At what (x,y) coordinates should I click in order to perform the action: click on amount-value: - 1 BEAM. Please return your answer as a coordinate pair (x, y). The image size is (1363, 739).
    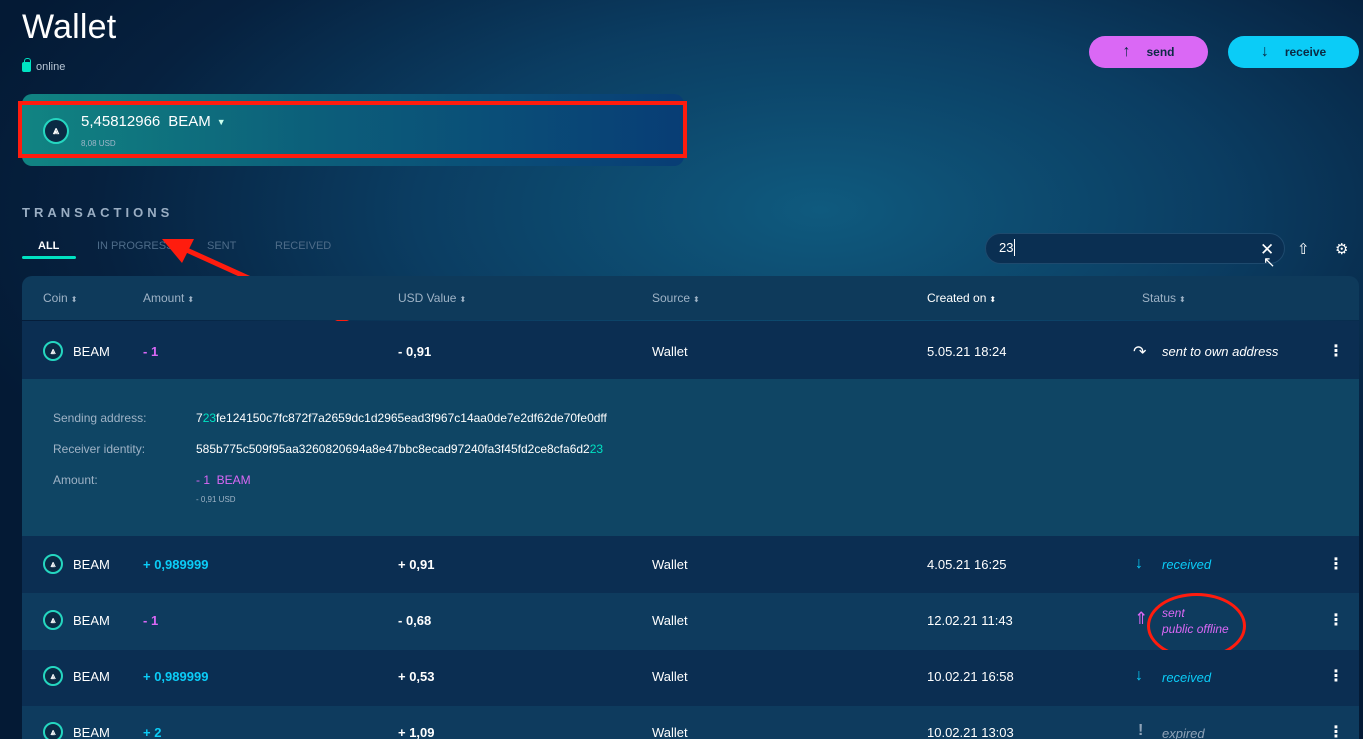
    Looking at the image, I should click on (223, 480).